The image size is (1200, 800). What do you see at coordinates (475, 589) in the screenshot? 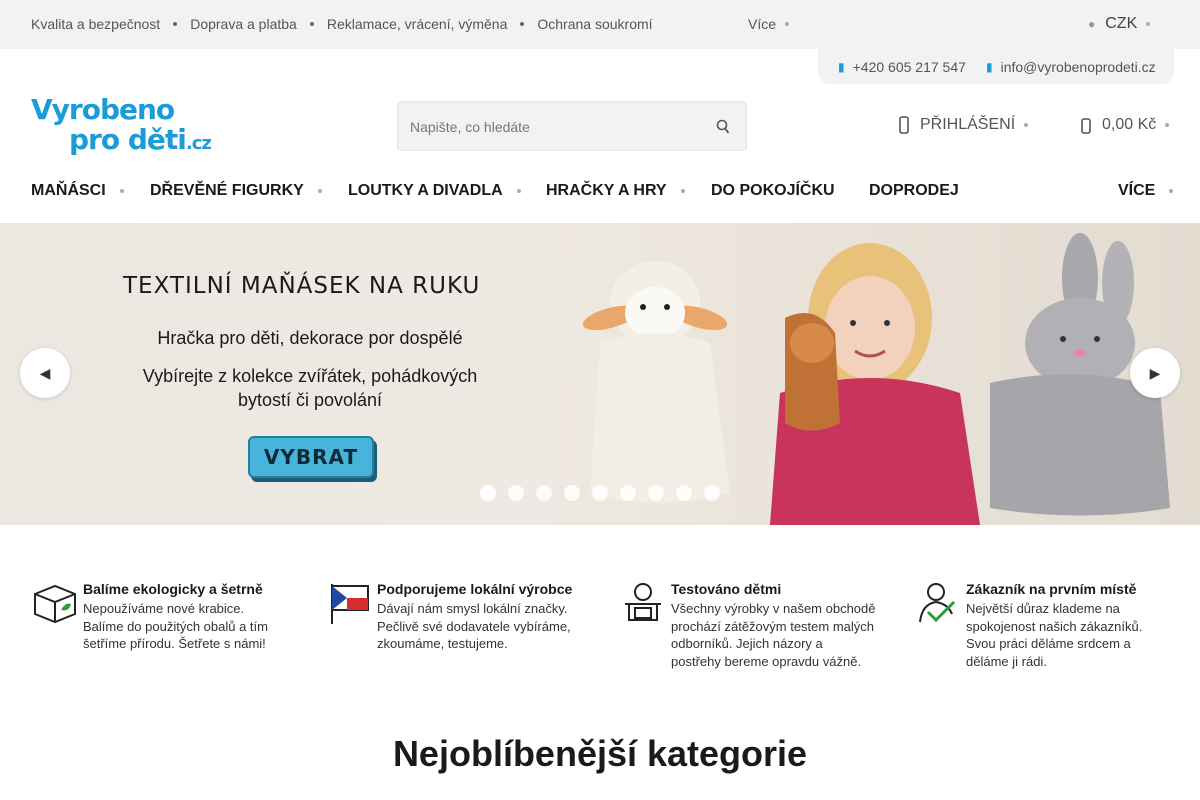
I see `benefit-title: Podporujeme lokální výrobce` at bounding box center [475, 589].